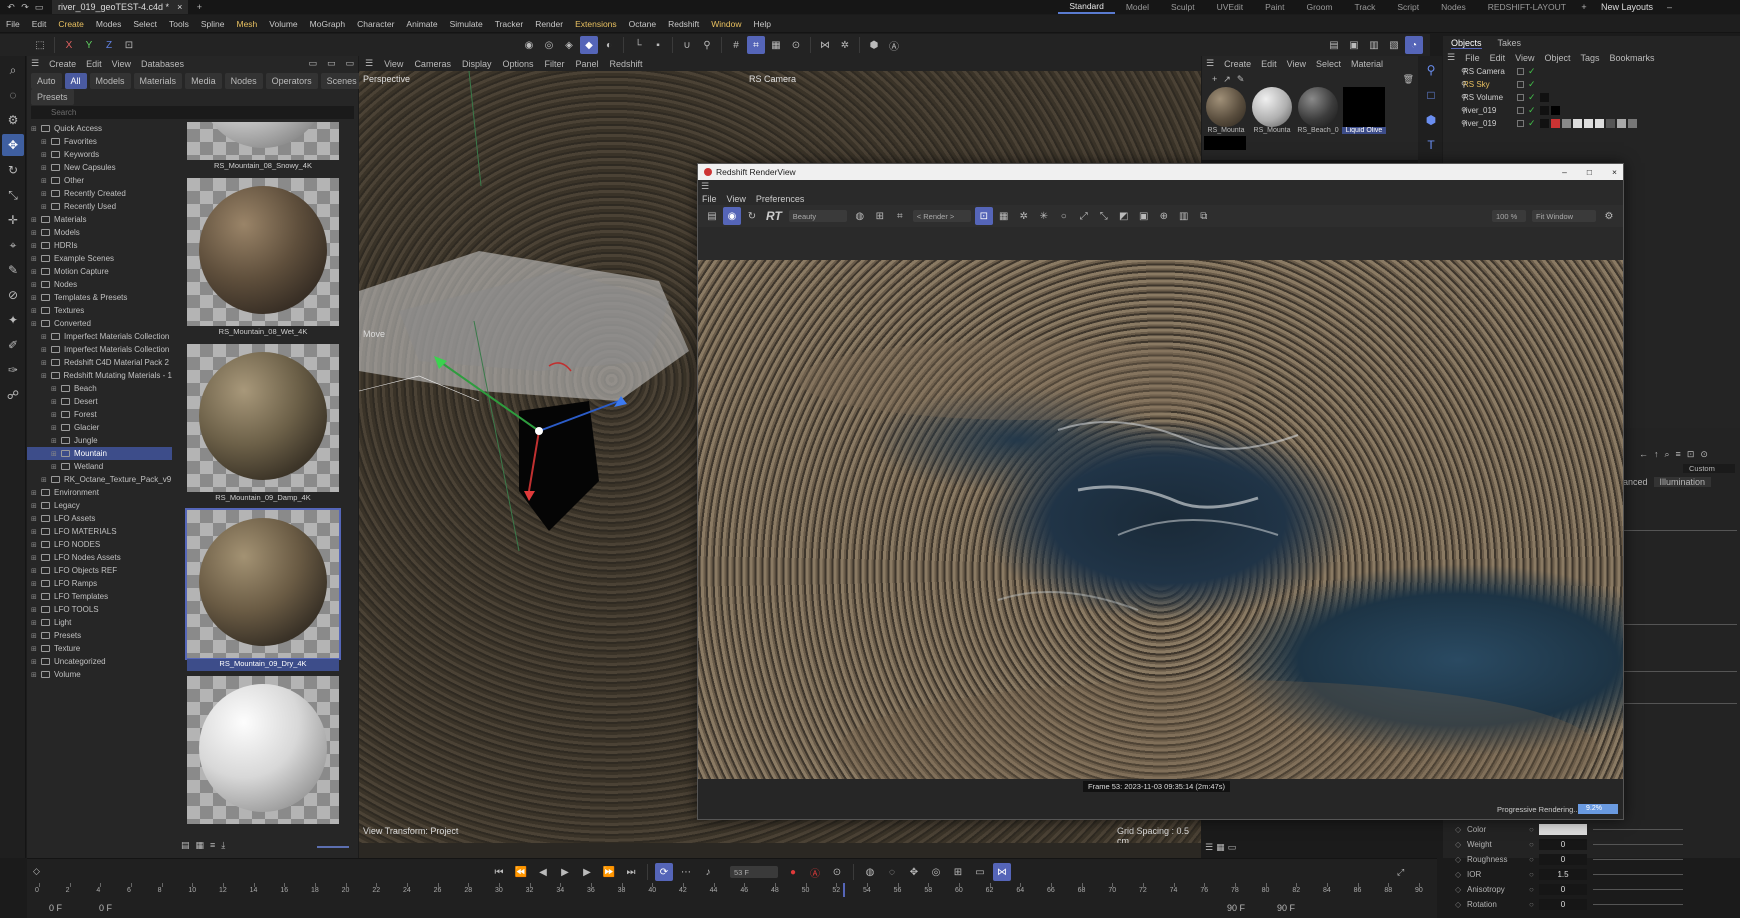 The image size is (1740, 918). What do you see at coordinates (1520, 97) in the screenshot?
I see `visibility-checkbox` at bounding box center [1520, 97].